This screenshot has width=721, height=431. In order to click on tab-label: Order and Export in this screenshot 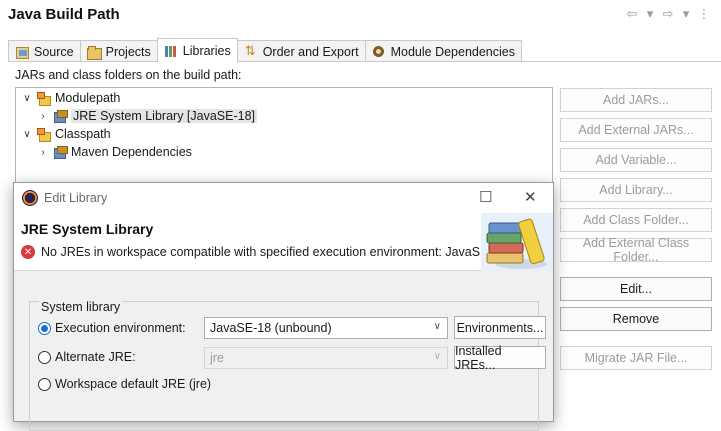, I will do `click(310, 51)`.